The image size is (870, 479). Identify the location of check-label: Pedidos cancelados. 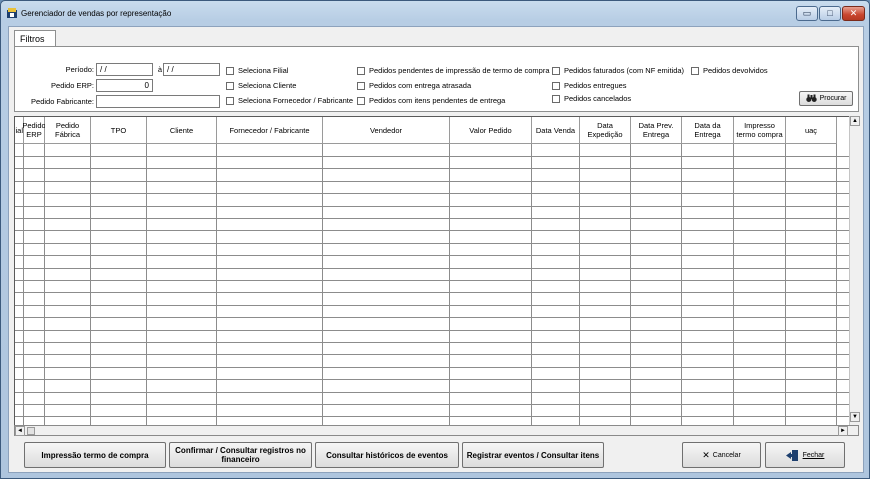
(598, 98).